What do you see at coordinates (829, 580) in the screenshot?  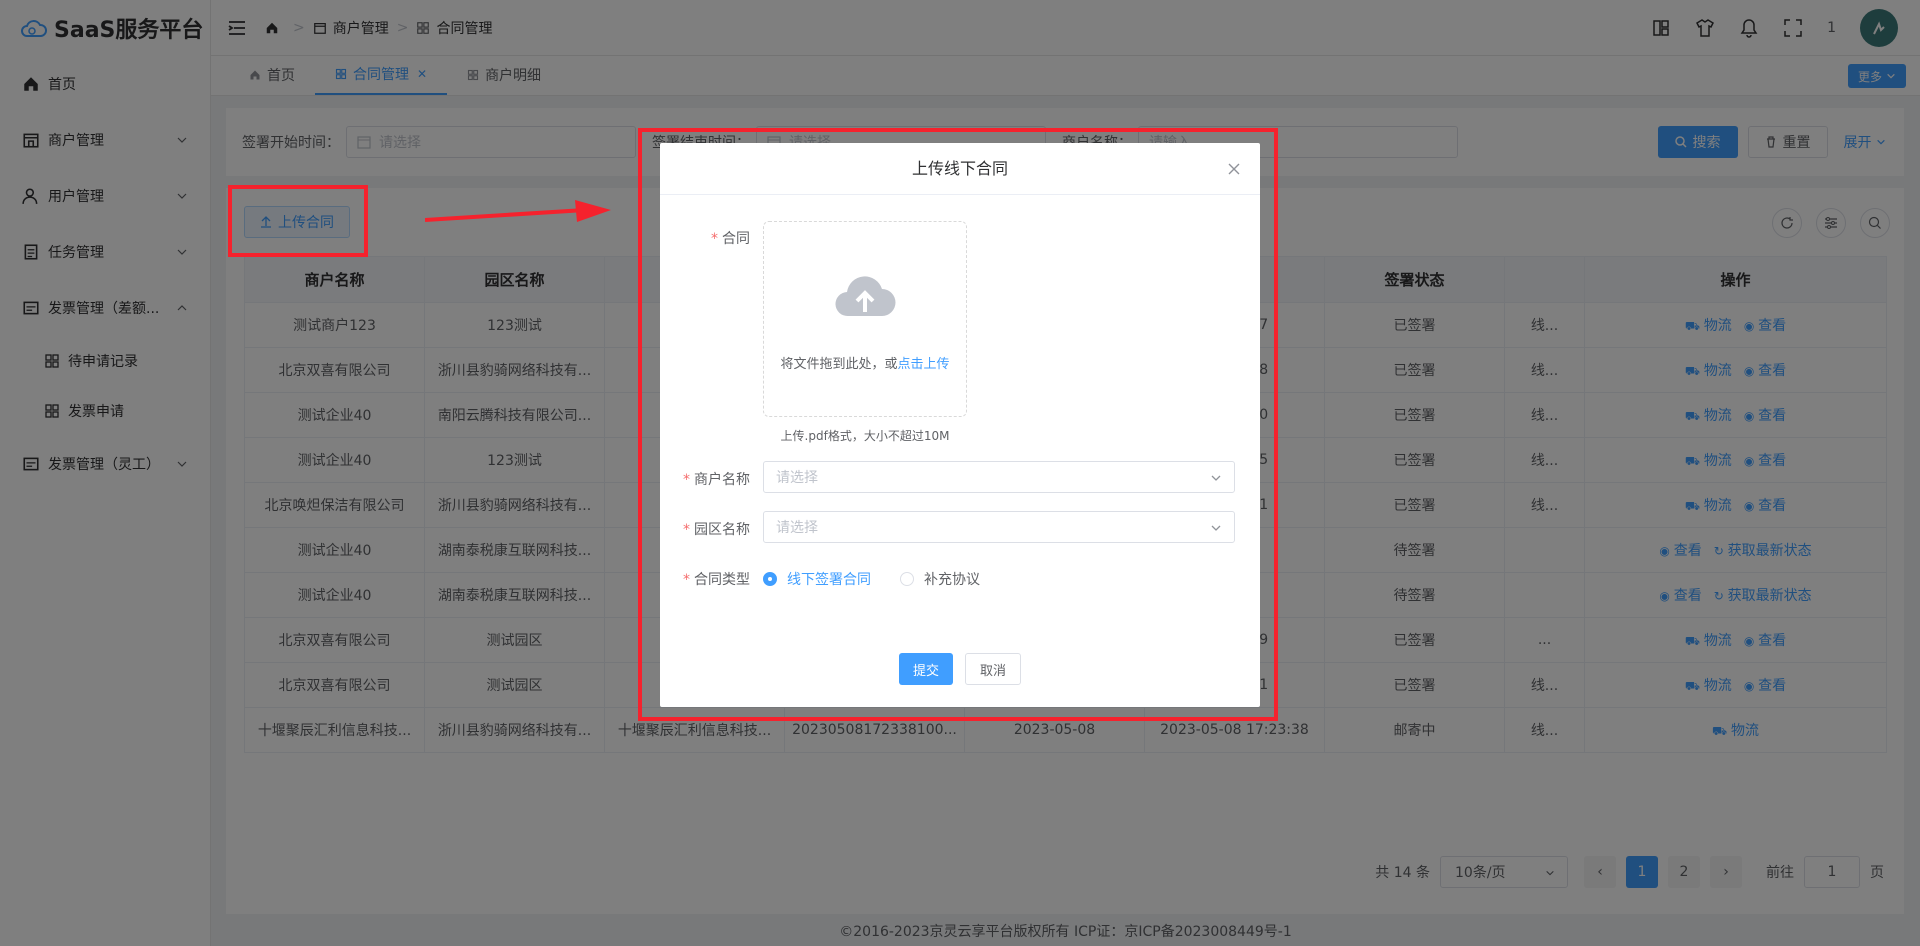 I see `radio-label: 线下签署合同` at bounding box center [829, 580].